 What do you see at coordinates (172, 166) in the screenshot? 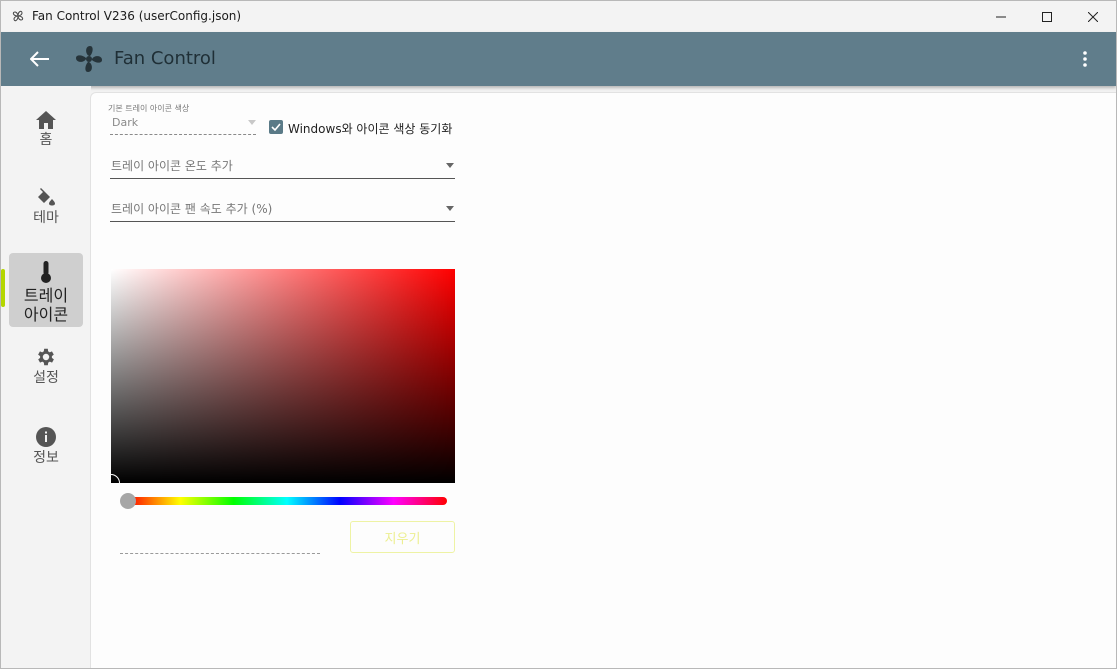
I see `add-temperature-placeholder: 트레이 아이콘 온도 추가` at bounding box center [172, 166].